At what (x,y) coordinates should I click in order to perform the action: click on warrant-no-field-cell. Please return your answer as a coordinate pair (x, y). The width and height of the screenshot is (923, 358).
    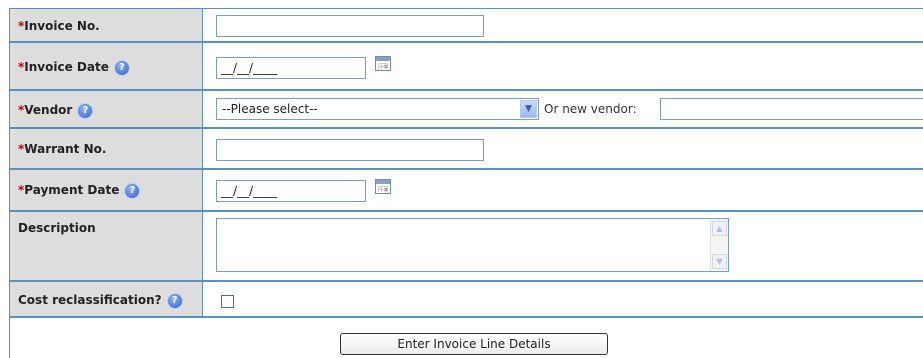
    Looking at the image, I should click on (562, 148).